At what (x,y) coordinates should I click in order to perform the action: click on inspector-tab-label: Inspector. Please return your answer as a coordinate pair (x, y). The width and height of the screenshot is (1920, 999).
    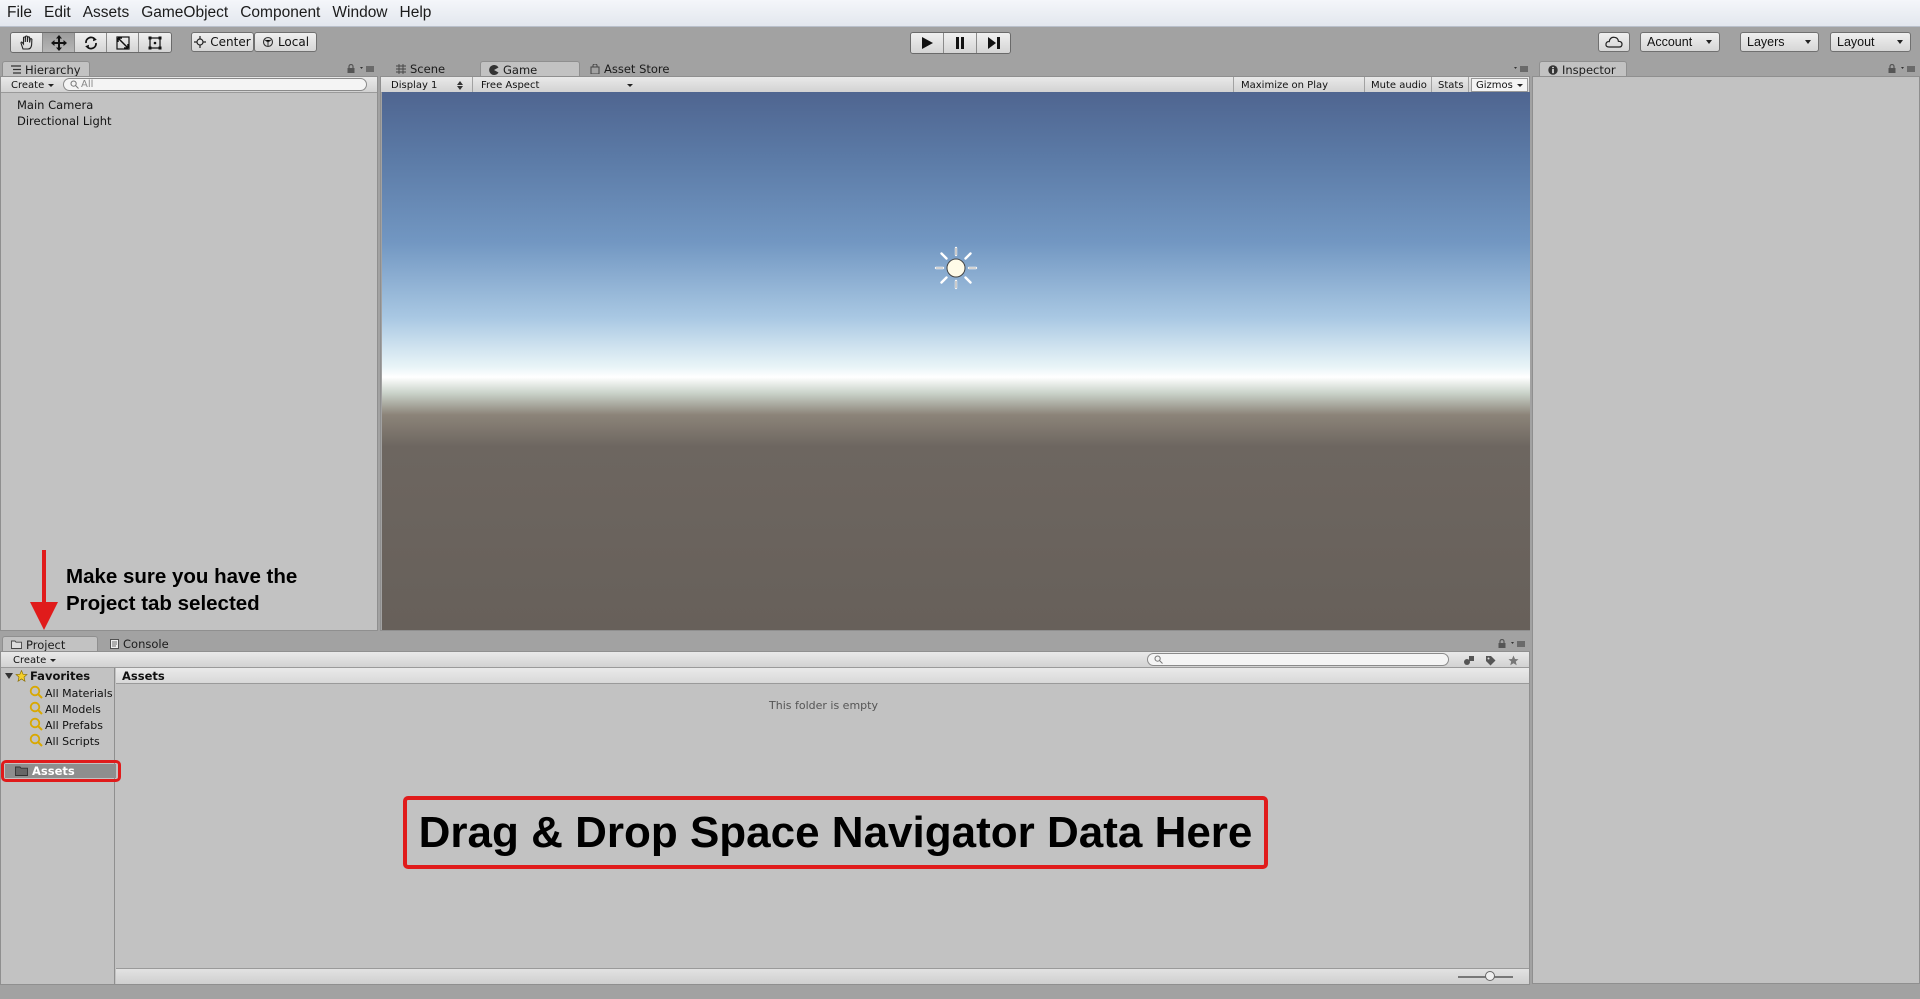
    Looking at the image, I should click on (1589, 69).